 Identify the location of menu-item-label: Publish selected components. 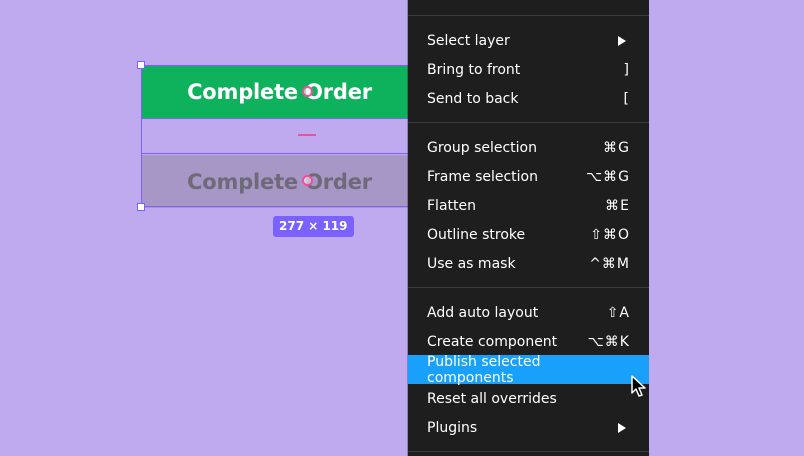
(484, 369).